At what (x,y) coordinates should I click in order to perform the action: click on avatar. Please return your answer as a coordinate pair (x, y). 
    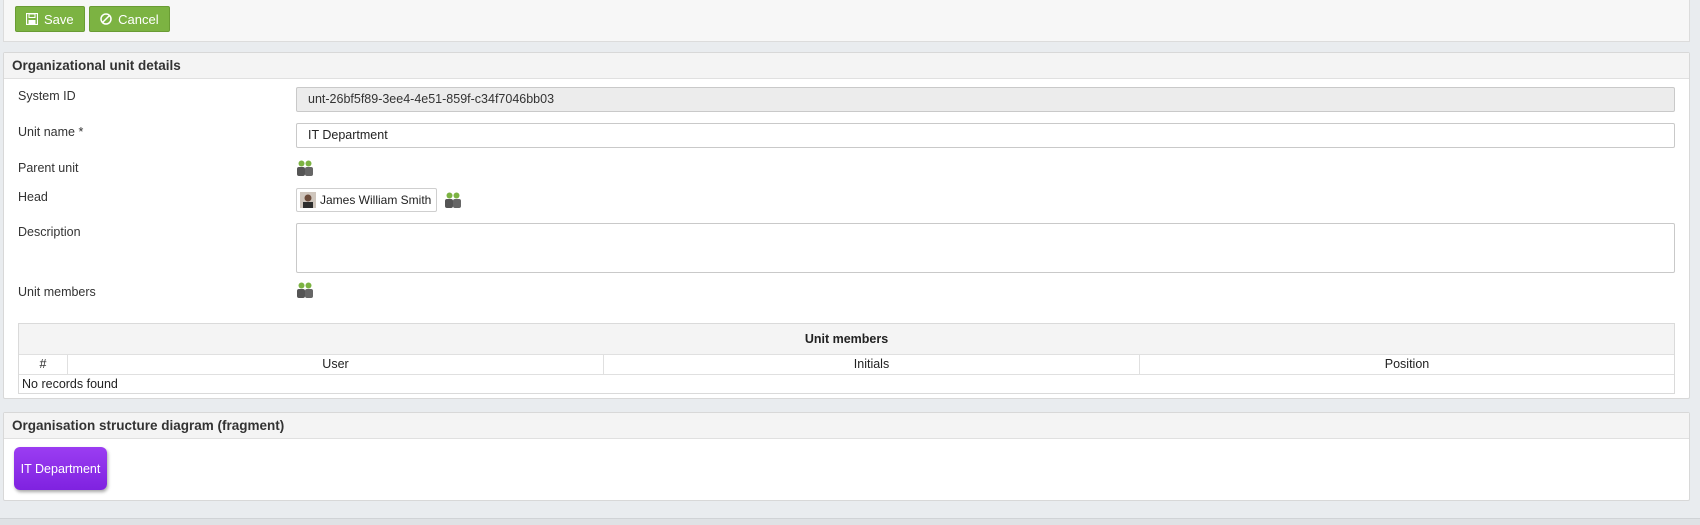
    Looking at the image, I should click on (308, 200).